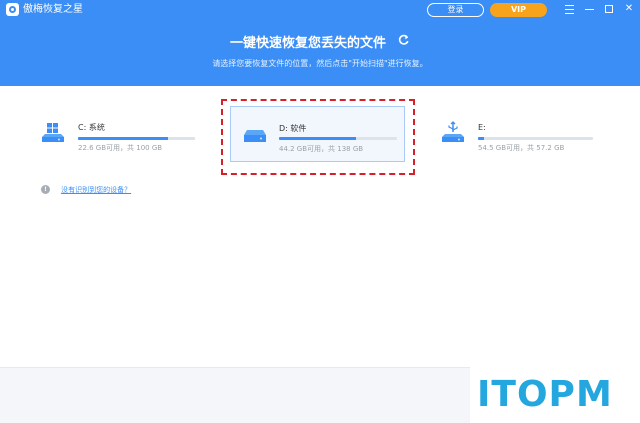 This screenshot has height=423, width=640. Describe the element at coordinates (53, 9) in the screenshot. I see `app-title: 傲梅恢复之星` at that location.